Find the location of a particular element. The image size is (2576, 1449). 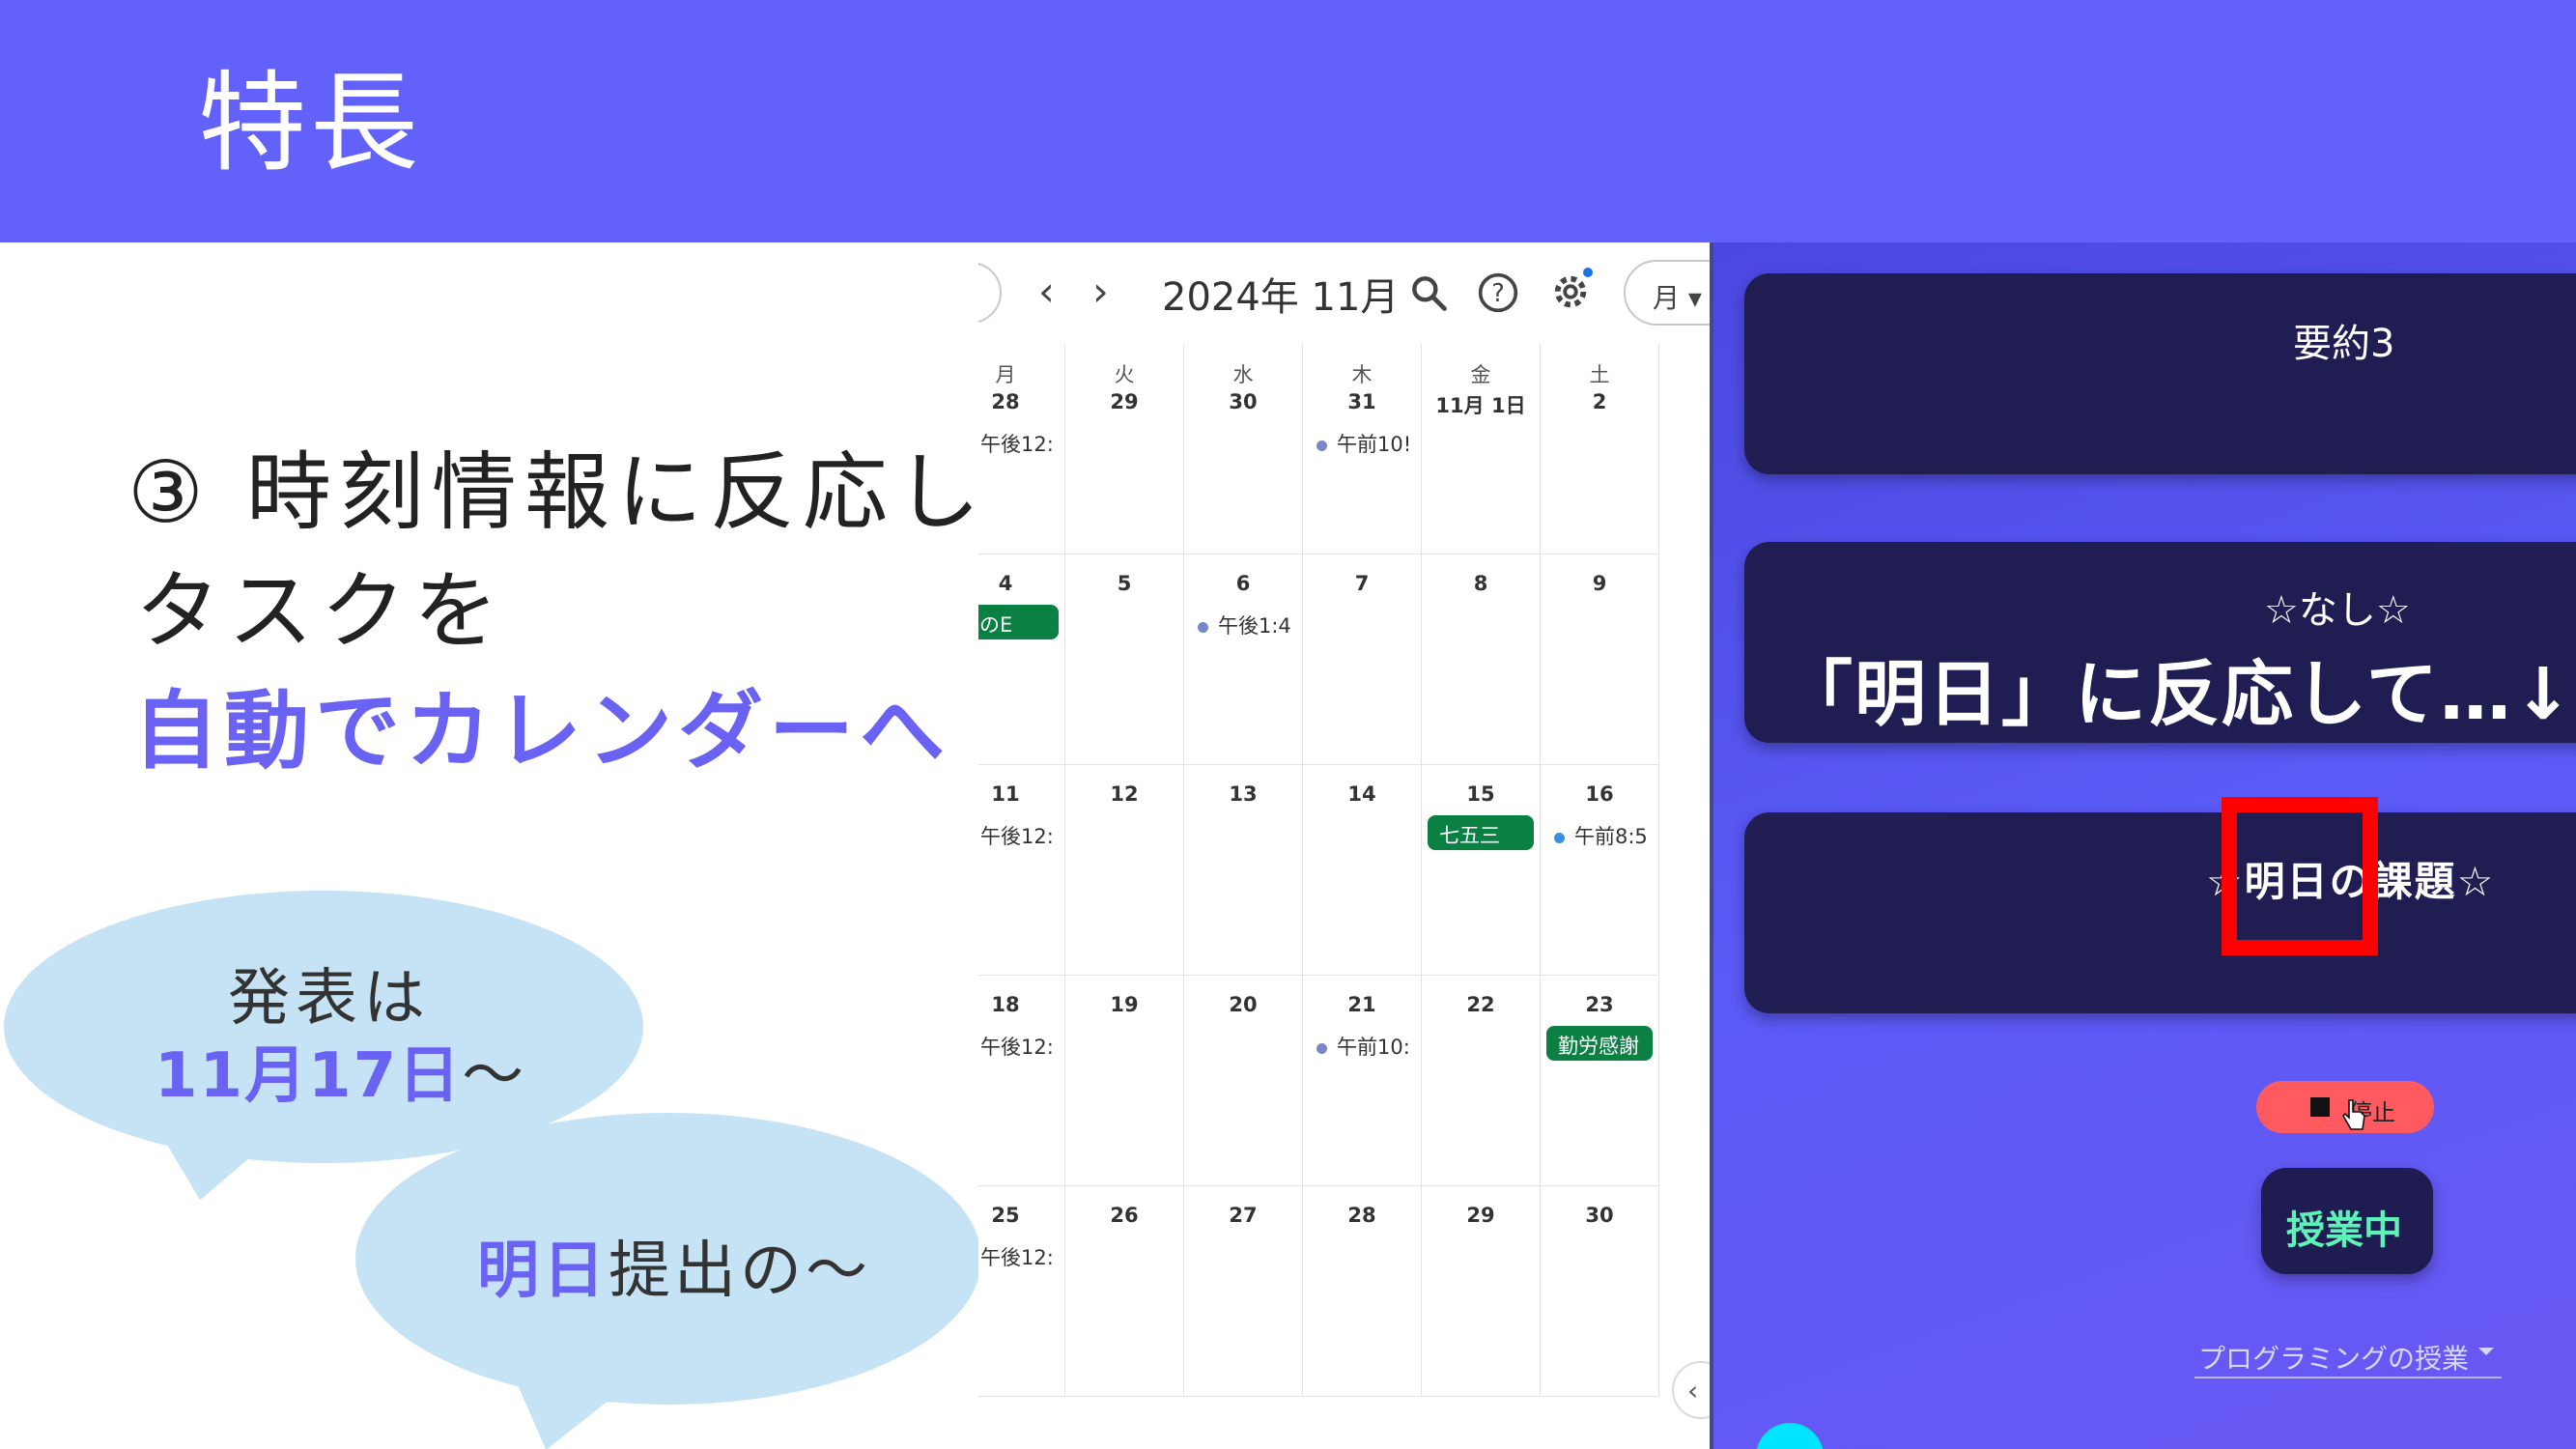

calendar-day-cell: 7 is located at coordinates (1362, 659).